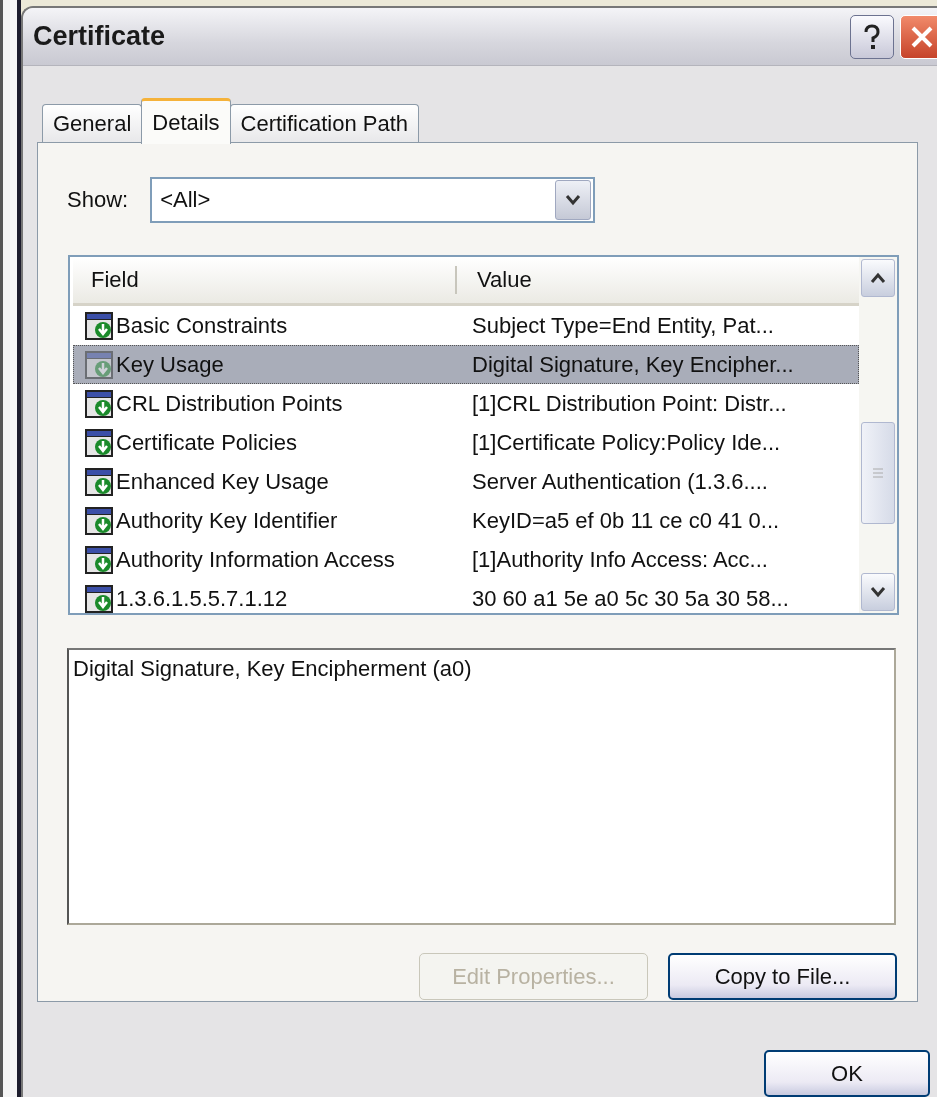 Image resolution: width=937 pixels, height=1097 pixels. Describe the element at coordinates (872, 36) in the screenshot. I see `help-button` at that location.